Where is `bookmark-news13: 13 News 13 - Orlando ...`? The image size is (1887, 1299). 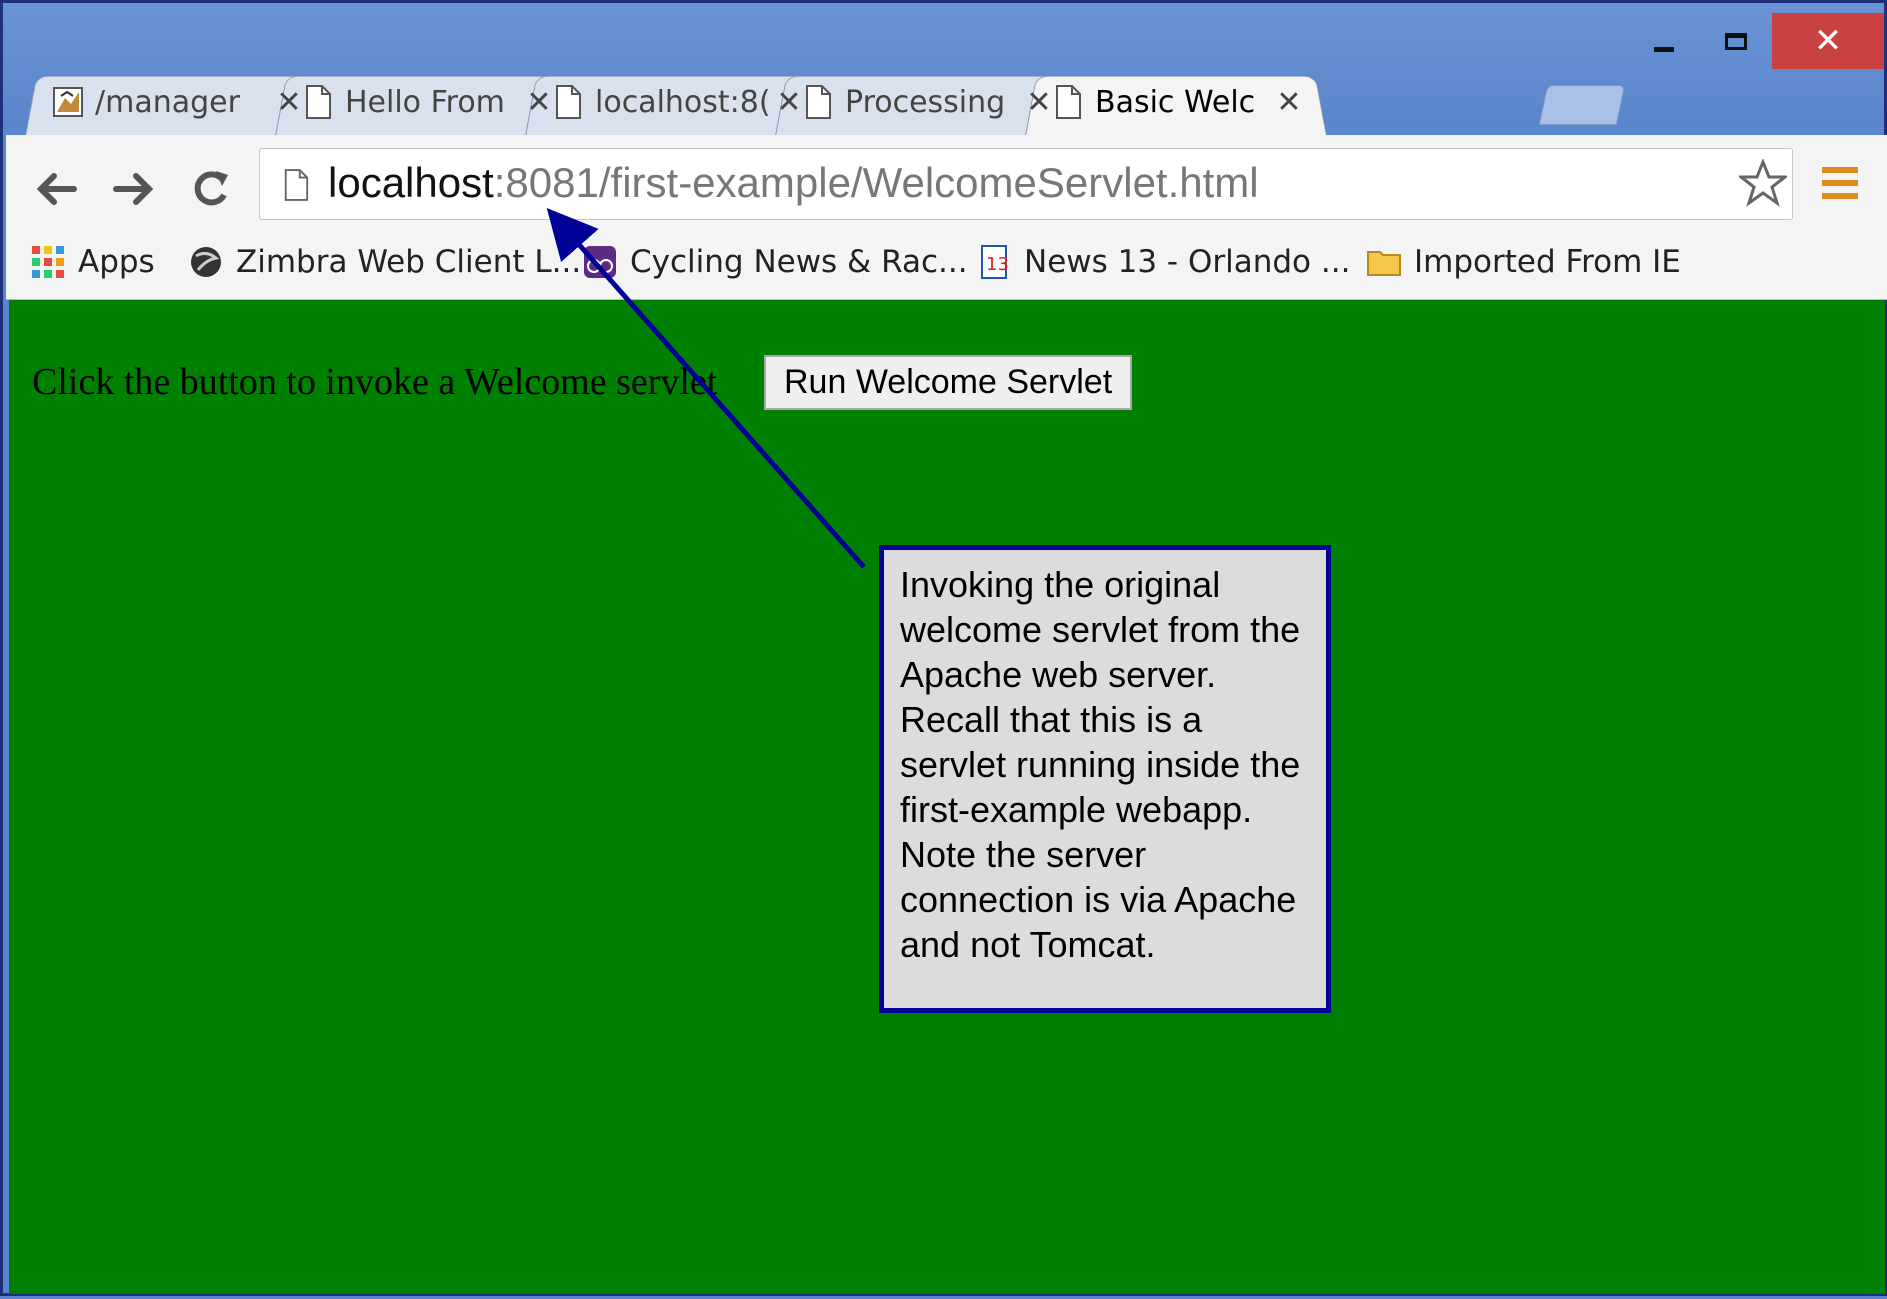 bookmark-news13: 13 News 13 - Orlando ... is located at coordinates (1163, 262).